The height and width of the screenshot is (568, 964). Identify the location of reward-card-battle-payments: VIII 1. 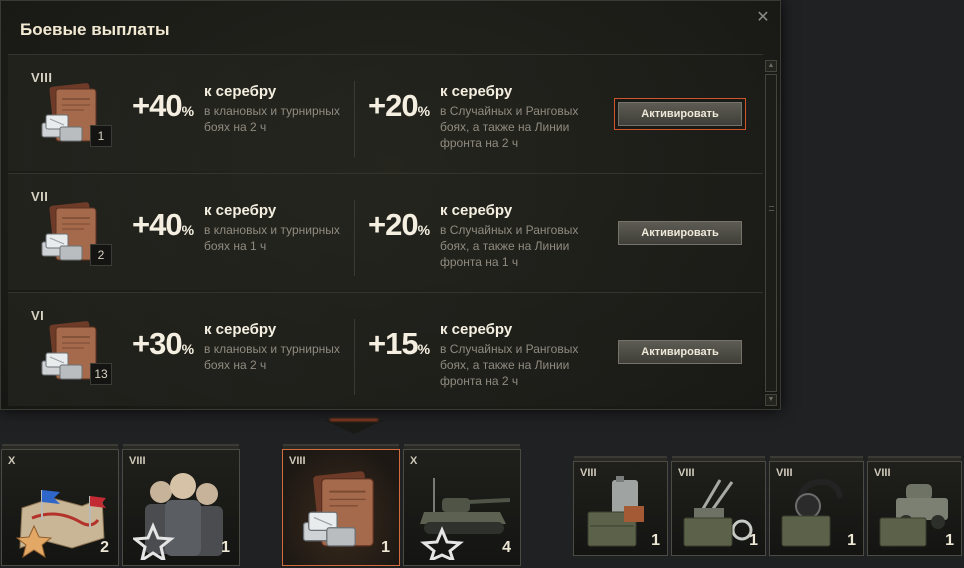
(341, 507).